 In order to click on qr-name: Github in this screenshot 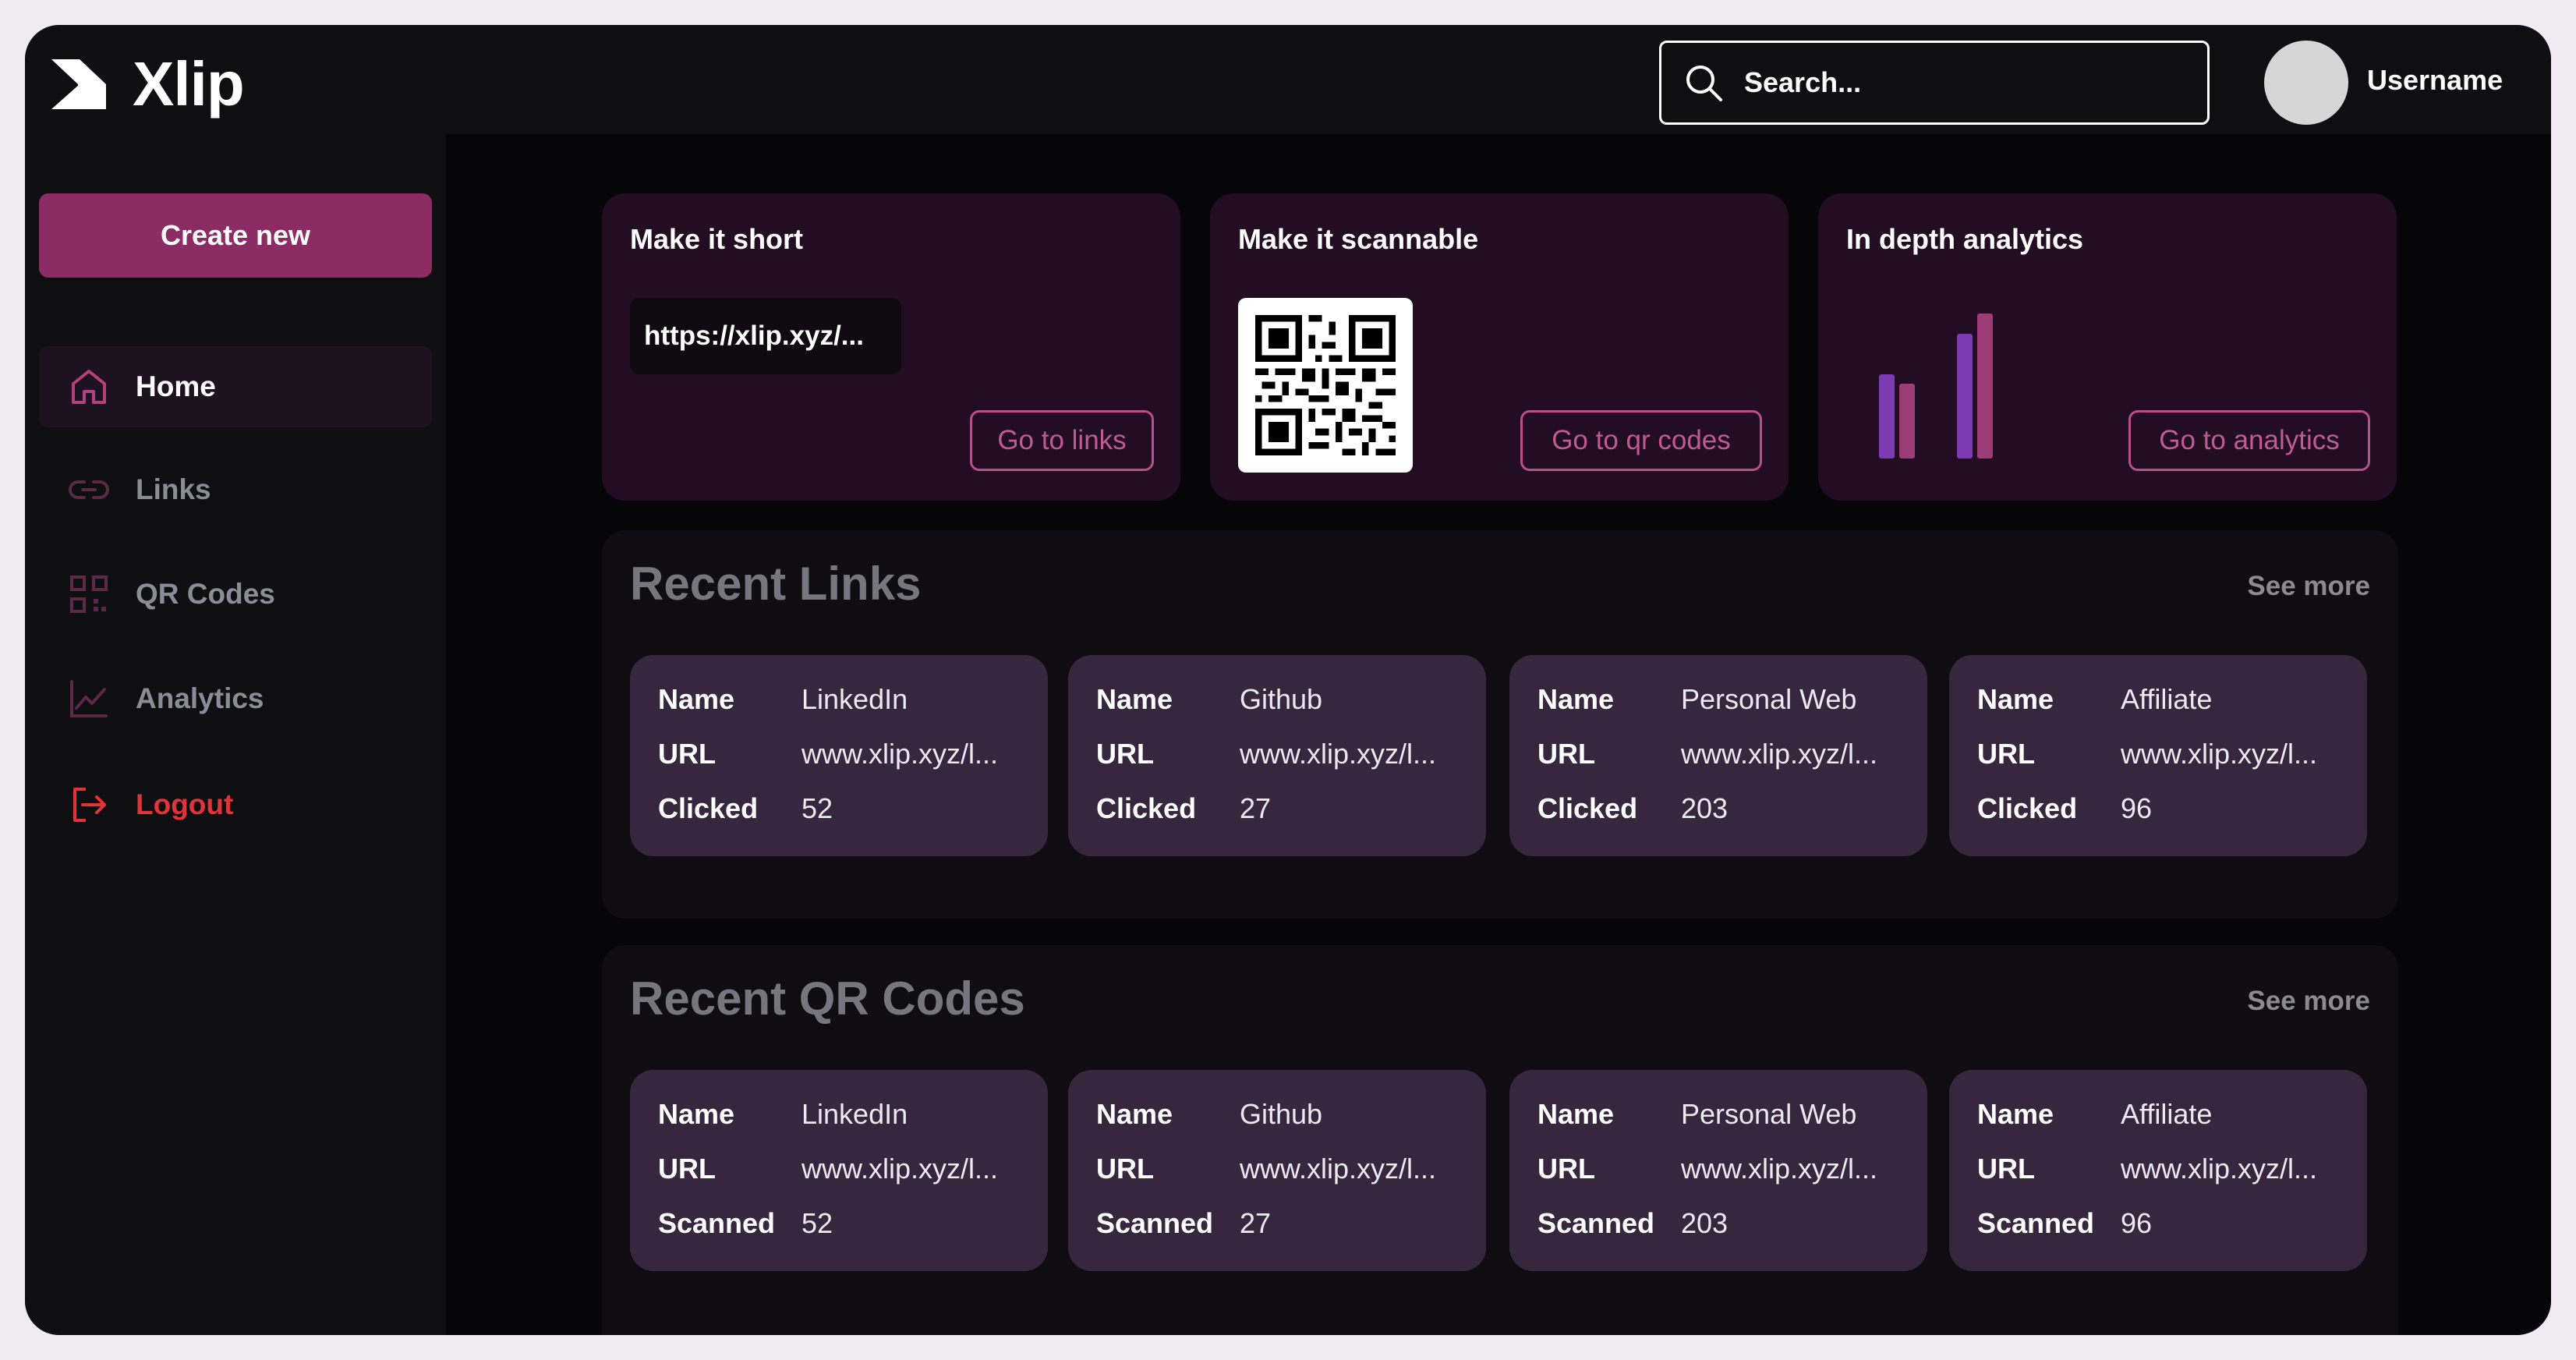, I will do `click(1281, 1114)`.